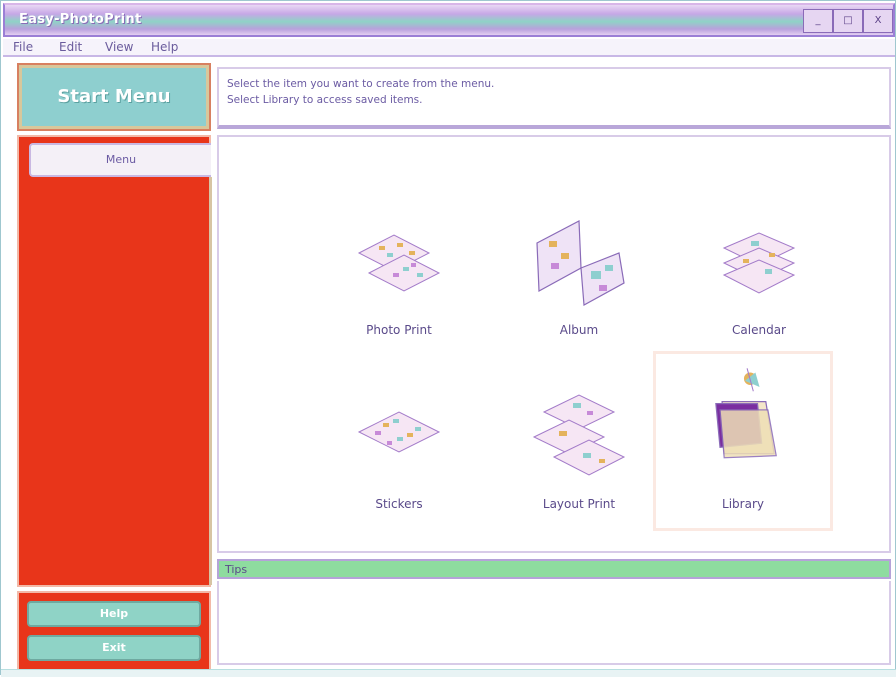 The image size is (896, 677). I want to click on calendar-icon, so click(759, 263).